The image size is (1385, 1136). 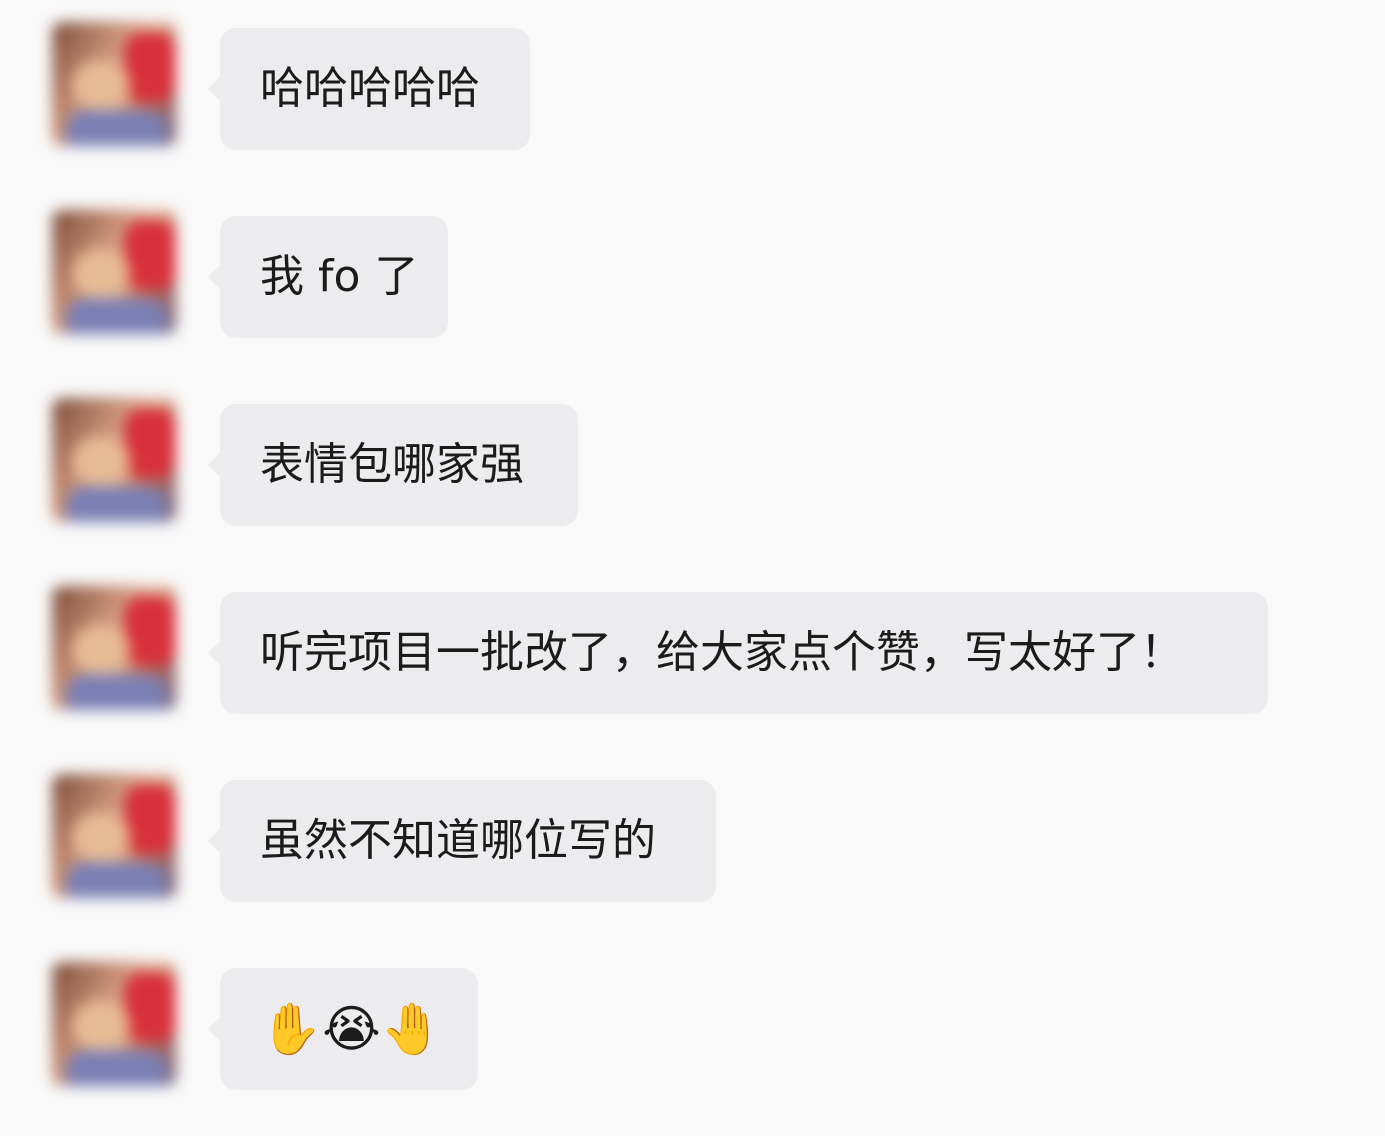 I want to click on message-bubble: 虽然不知道哪位写的, so click(x=468, y=841).